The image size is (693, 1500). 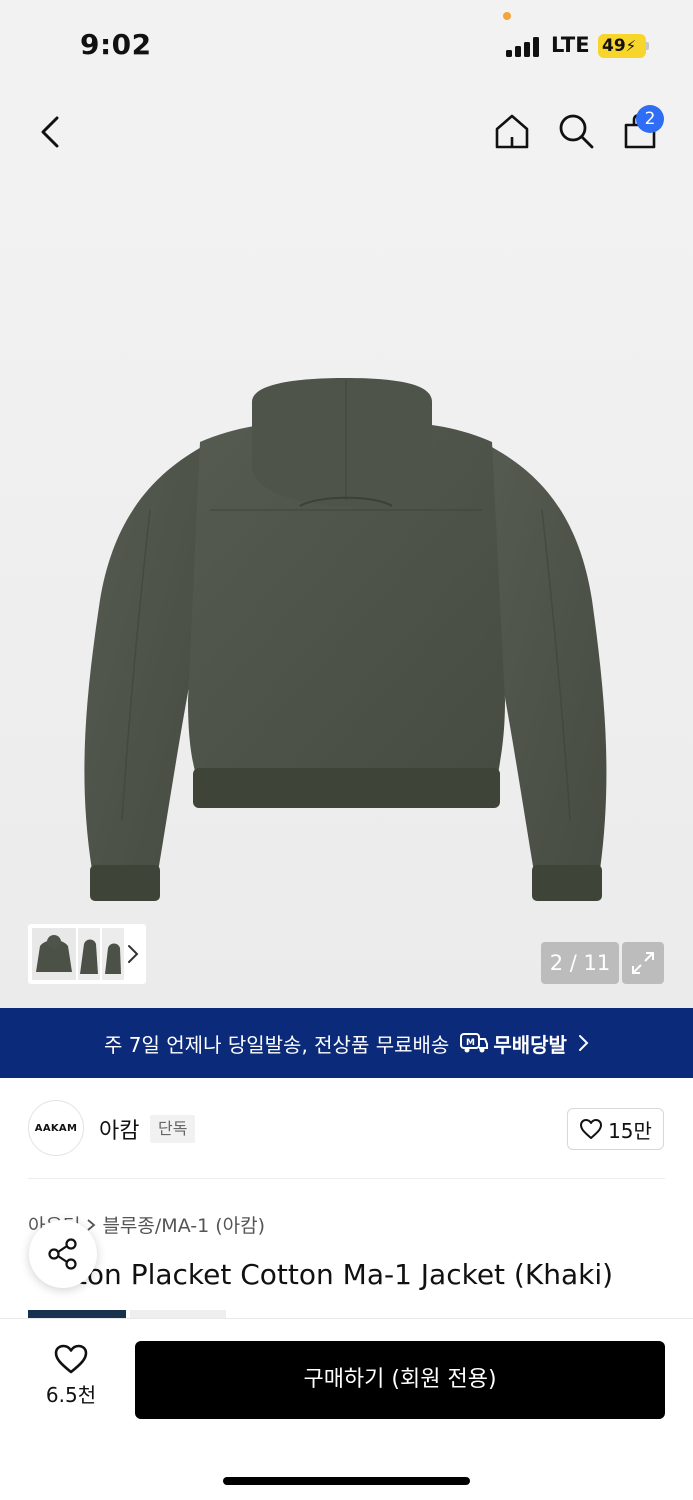 I want to click on wishlist-count: 6.5천, so click(x=71, y=1395).